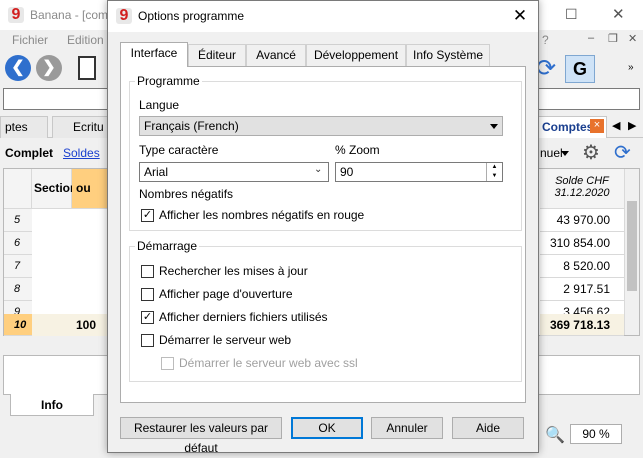  What do you see at coordinates (407, 428) in the screenshot?
I see `cancel-button: Annuler` at bounding box center [407, 428].